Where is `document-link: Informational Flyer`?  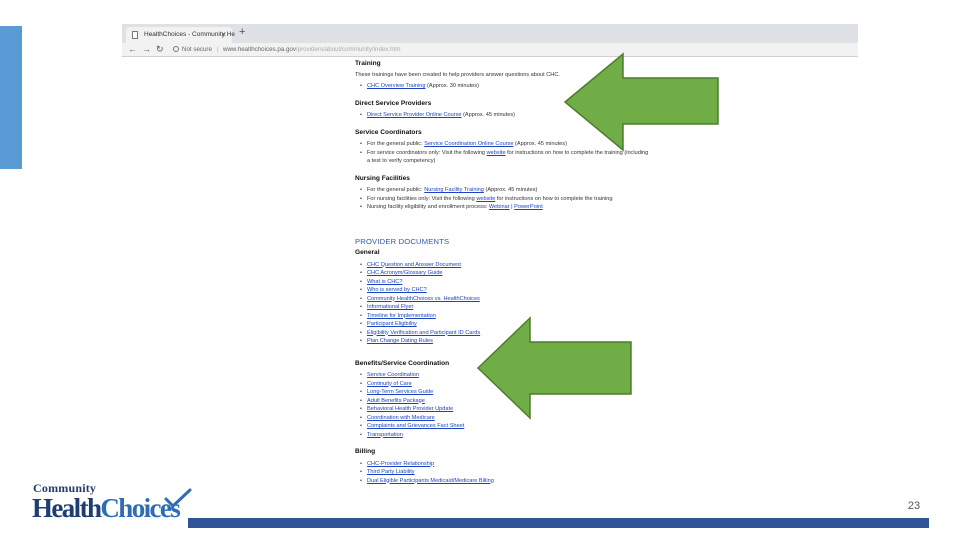 document-link: Informational Flyer is located at coordinates (390, 307).